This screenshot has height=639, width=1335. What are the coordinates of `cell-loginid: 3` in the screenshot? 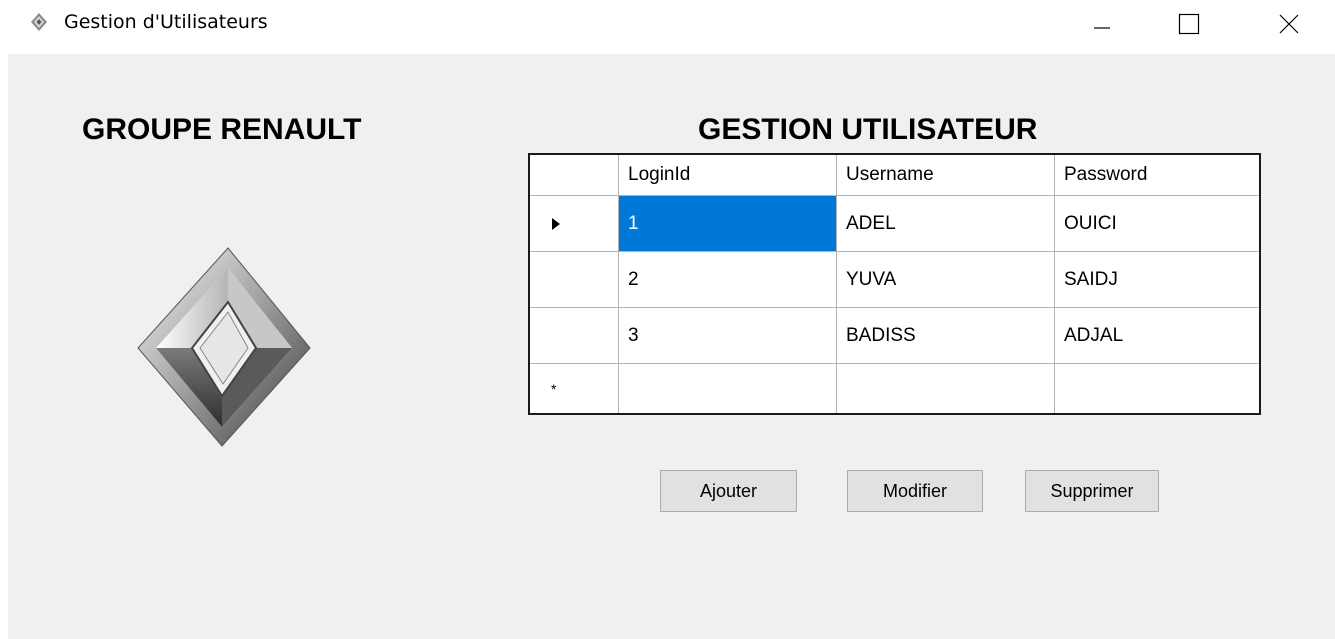 It's located at (728, 336).